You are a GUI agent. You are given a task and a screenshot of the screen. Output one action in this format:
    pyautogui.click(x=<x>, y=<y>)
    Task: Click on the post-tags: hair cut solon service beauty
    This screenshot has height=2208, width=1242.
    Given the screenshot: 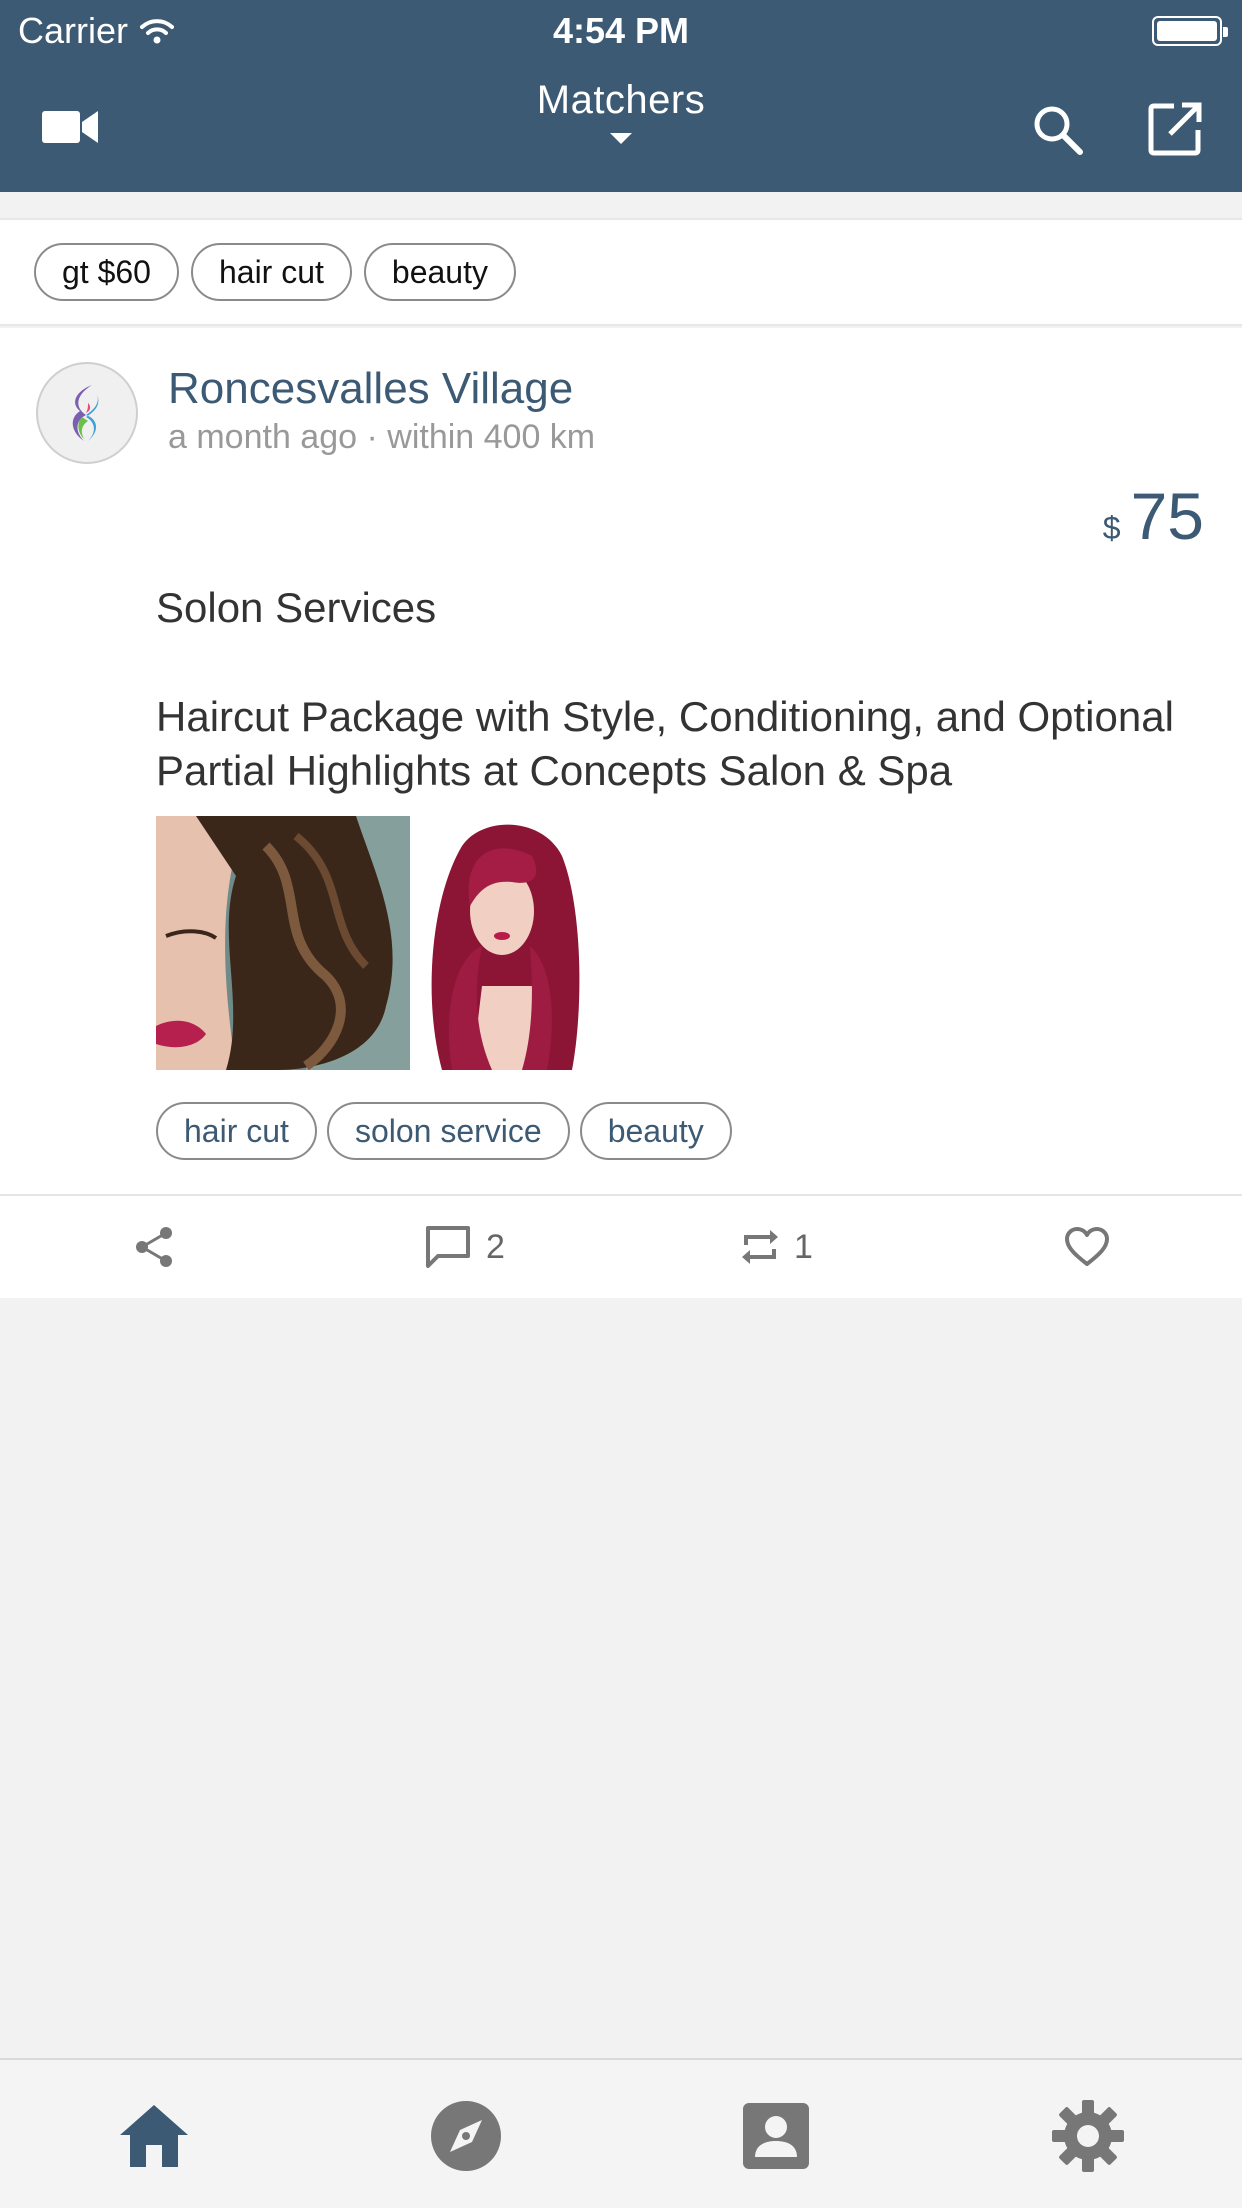 What is the action you would take?
    pyautogui.click(x=444, y=1131)
    